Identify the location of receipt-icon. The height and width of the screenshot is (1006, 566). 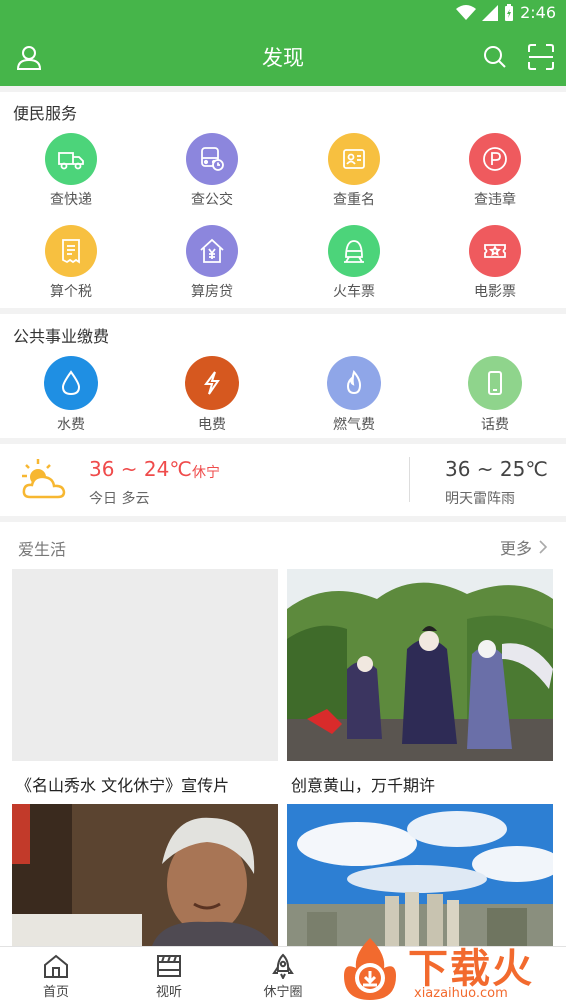
(71, 251).